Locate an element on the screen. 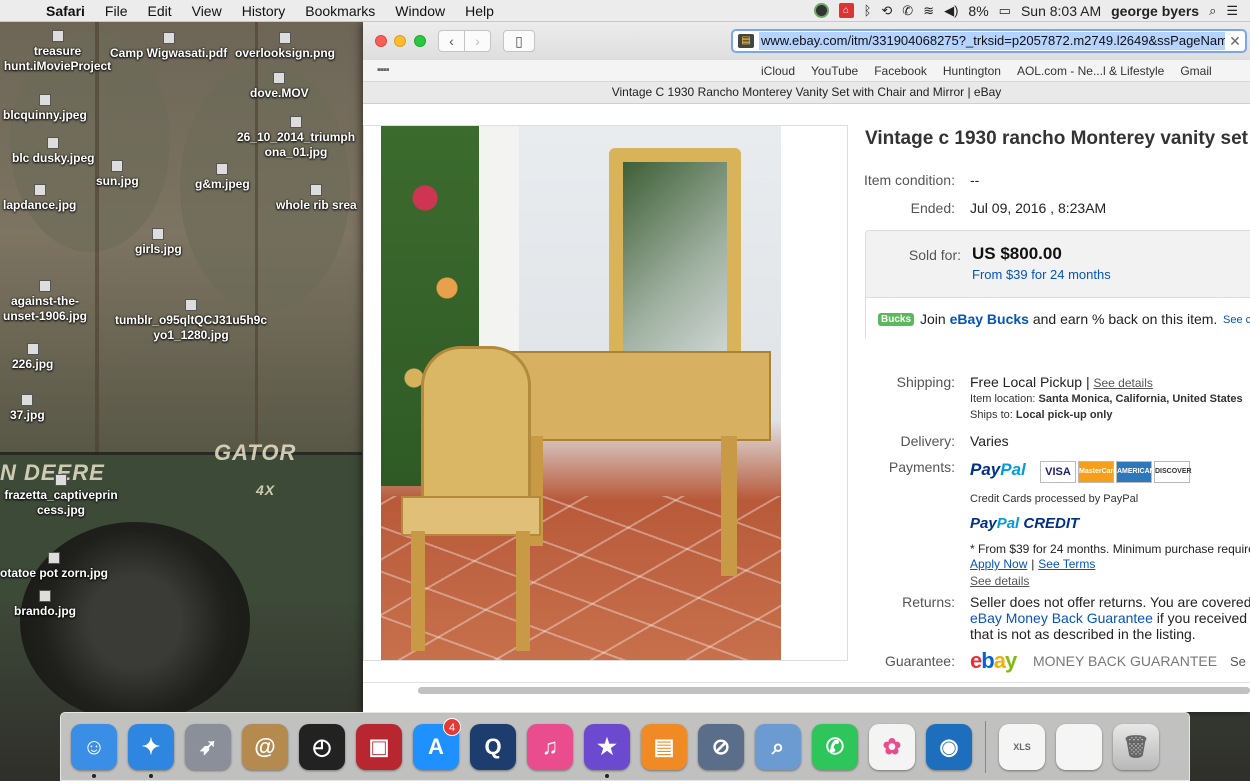 Image resolution: width=1250 pixels, height=781 pixels. dock-app-store: A4 is located at coordinates (436, 745).